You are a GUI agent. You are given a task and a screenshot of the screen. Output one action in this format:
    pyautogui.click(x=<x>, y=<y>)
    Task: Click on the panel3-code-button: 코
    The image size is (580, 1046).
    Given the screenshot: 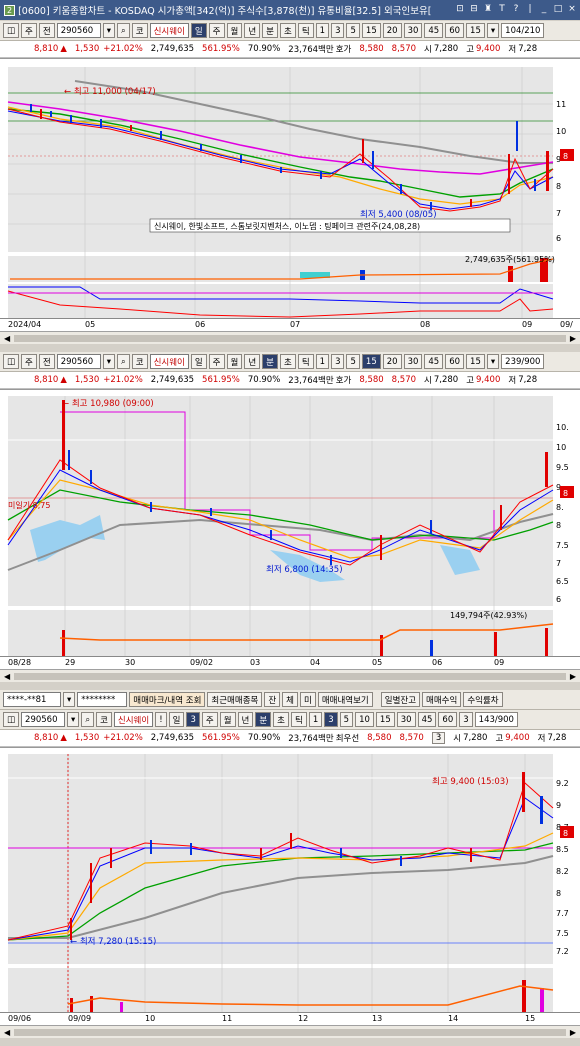 What is the action you would take?
    pyautogui.click(x=104, y=719)
    